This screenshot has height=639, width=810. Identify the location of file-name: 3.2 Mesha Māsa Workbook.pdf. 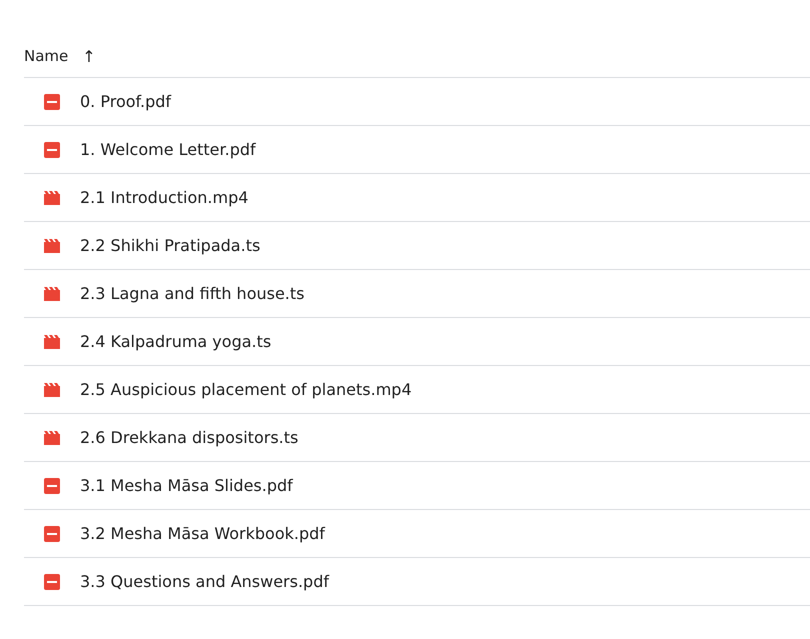
(202, 533).